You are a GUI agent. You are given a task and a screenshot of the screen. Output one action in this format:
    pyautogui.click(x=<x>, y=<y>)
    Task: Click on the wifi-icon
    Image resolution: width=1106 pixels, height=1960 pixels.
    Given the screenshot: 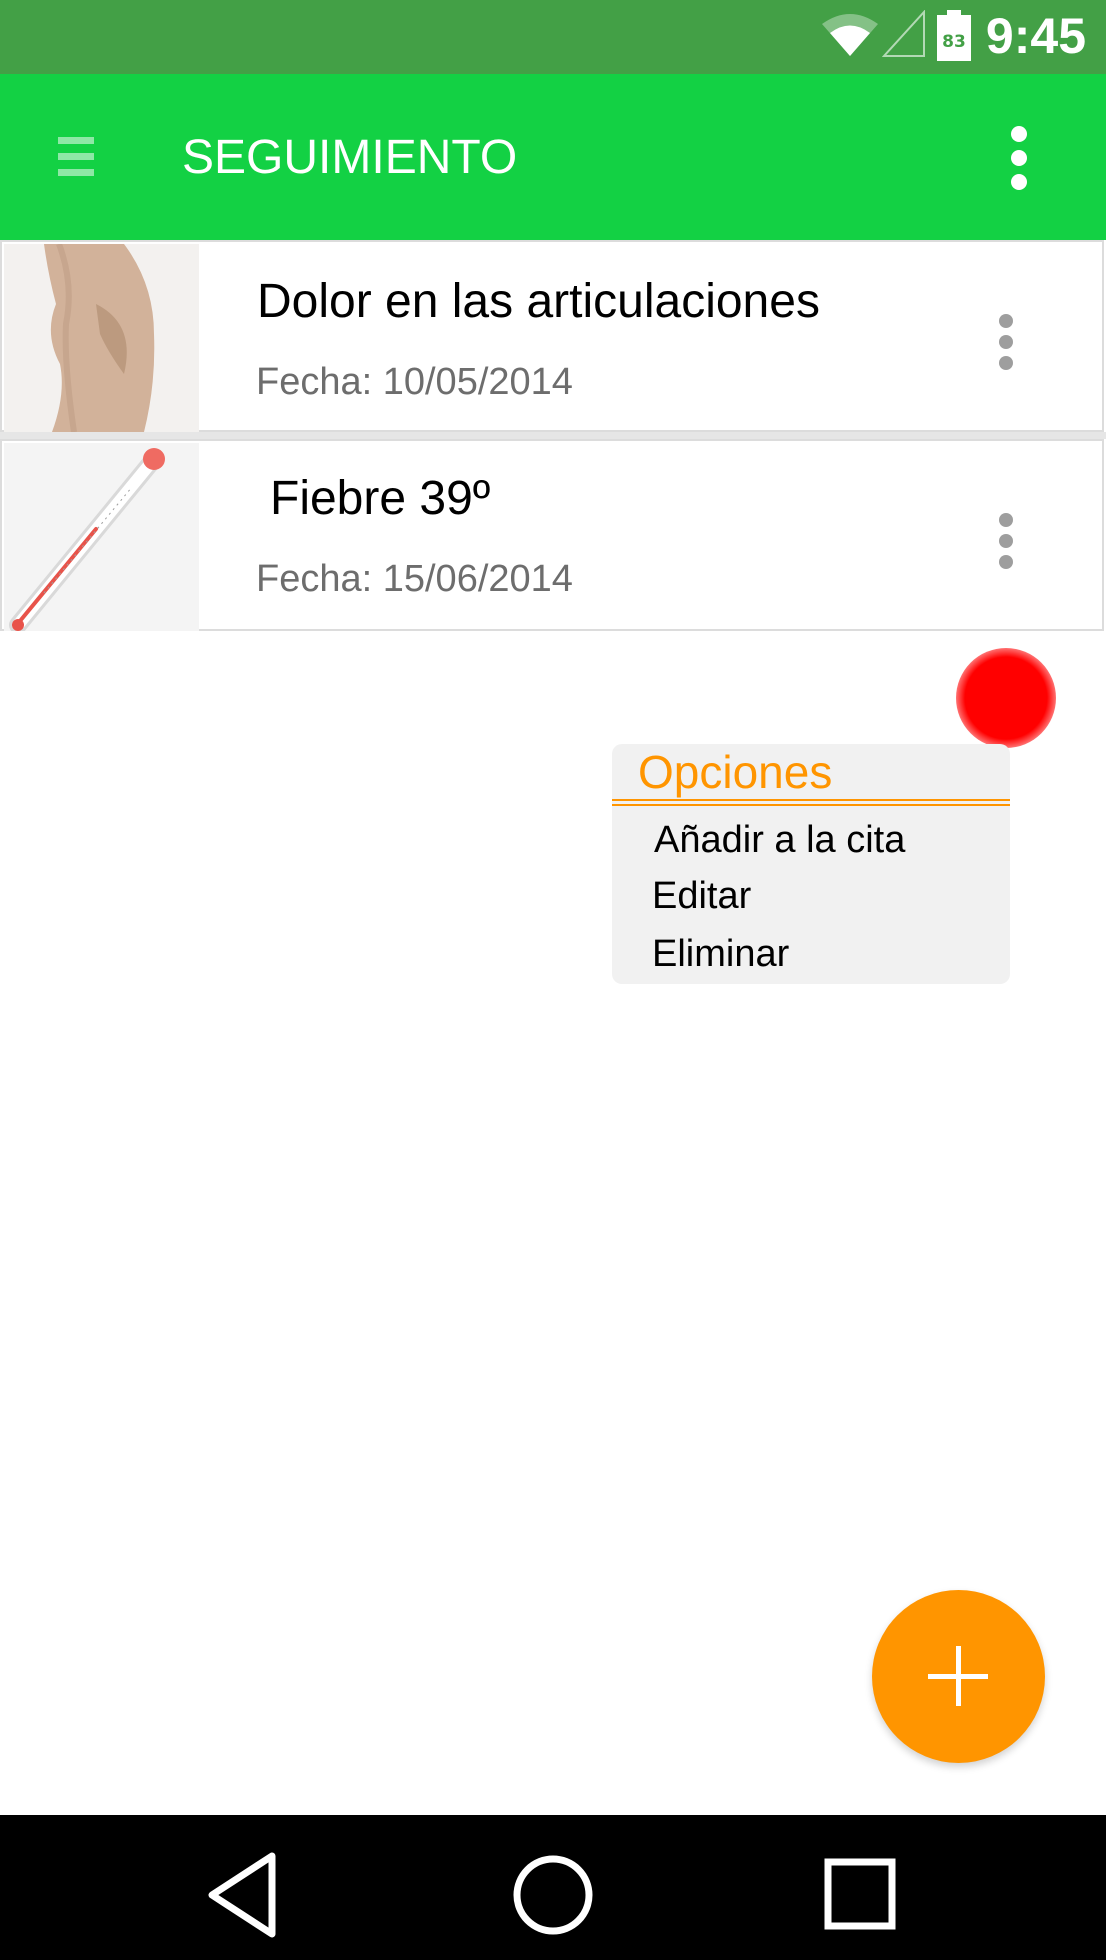 What is the action you would take?
    pyautogui.click(x=850, y=35)
    